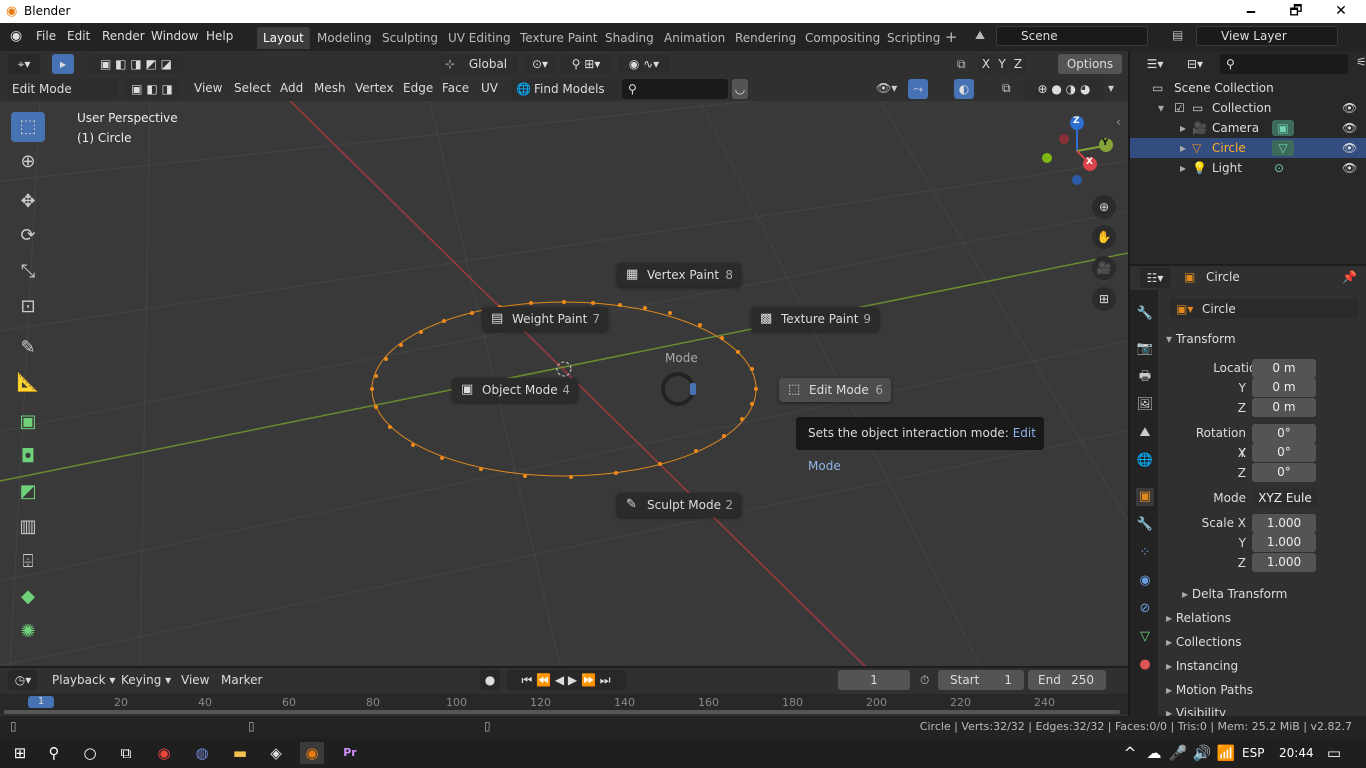 Image resolution: width=1366 pixels, height=768 pixels. I want to click on blender-taskbar-icon: ◉, so click(312, 753).